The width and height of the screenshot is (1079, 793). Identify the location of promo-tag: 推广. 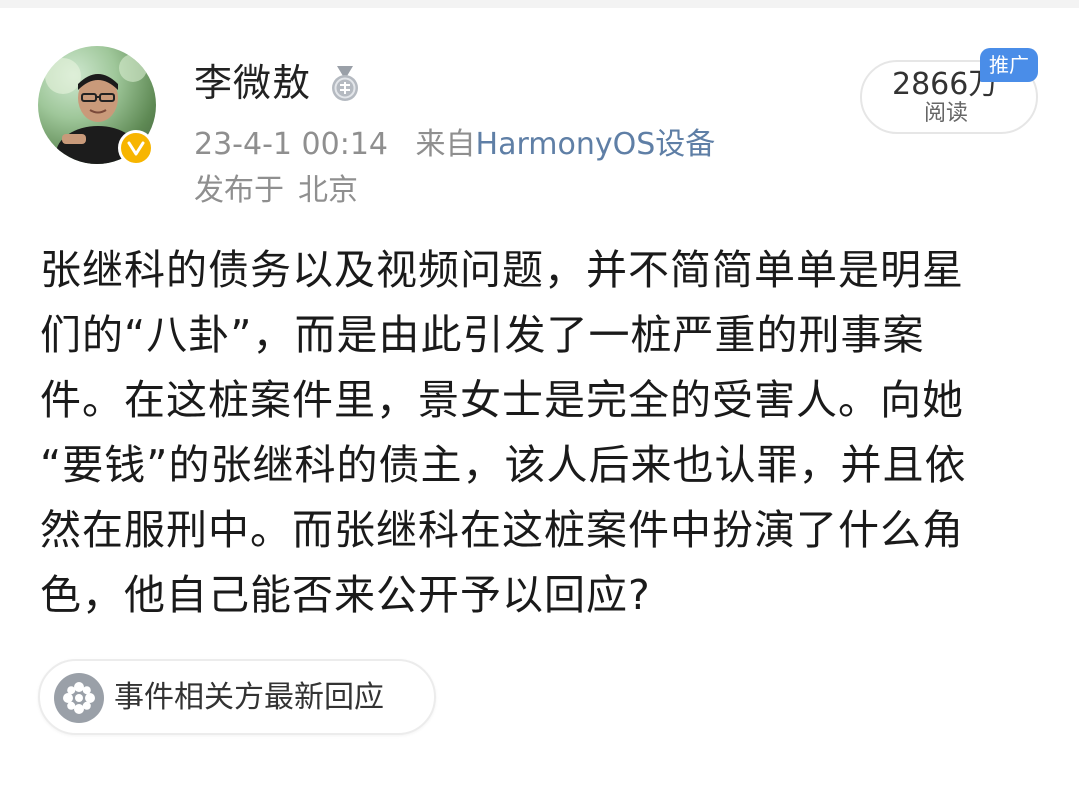
(1009, 65).